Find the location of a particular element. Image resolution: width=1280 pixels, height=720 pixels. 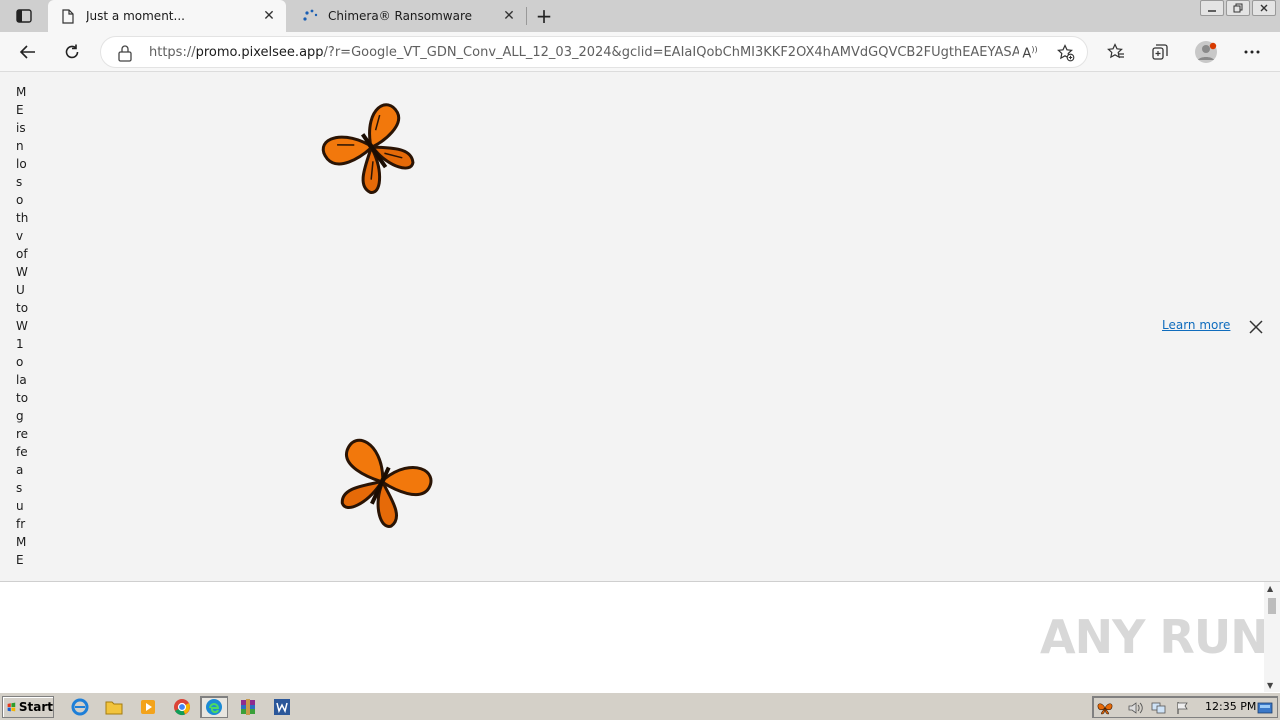

refresh-button is located at coordinates (72, 52).